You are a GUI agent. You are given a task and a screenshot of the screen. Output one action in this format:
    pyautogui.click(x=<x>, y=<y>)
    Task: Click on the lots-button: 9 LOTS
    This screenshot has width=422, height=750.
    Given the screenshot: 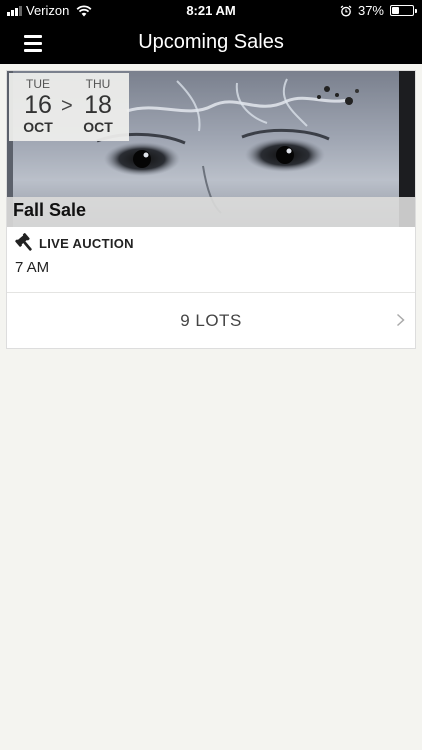 What is the action you would take?
    pyautogui.click(x=211, y=321)
    